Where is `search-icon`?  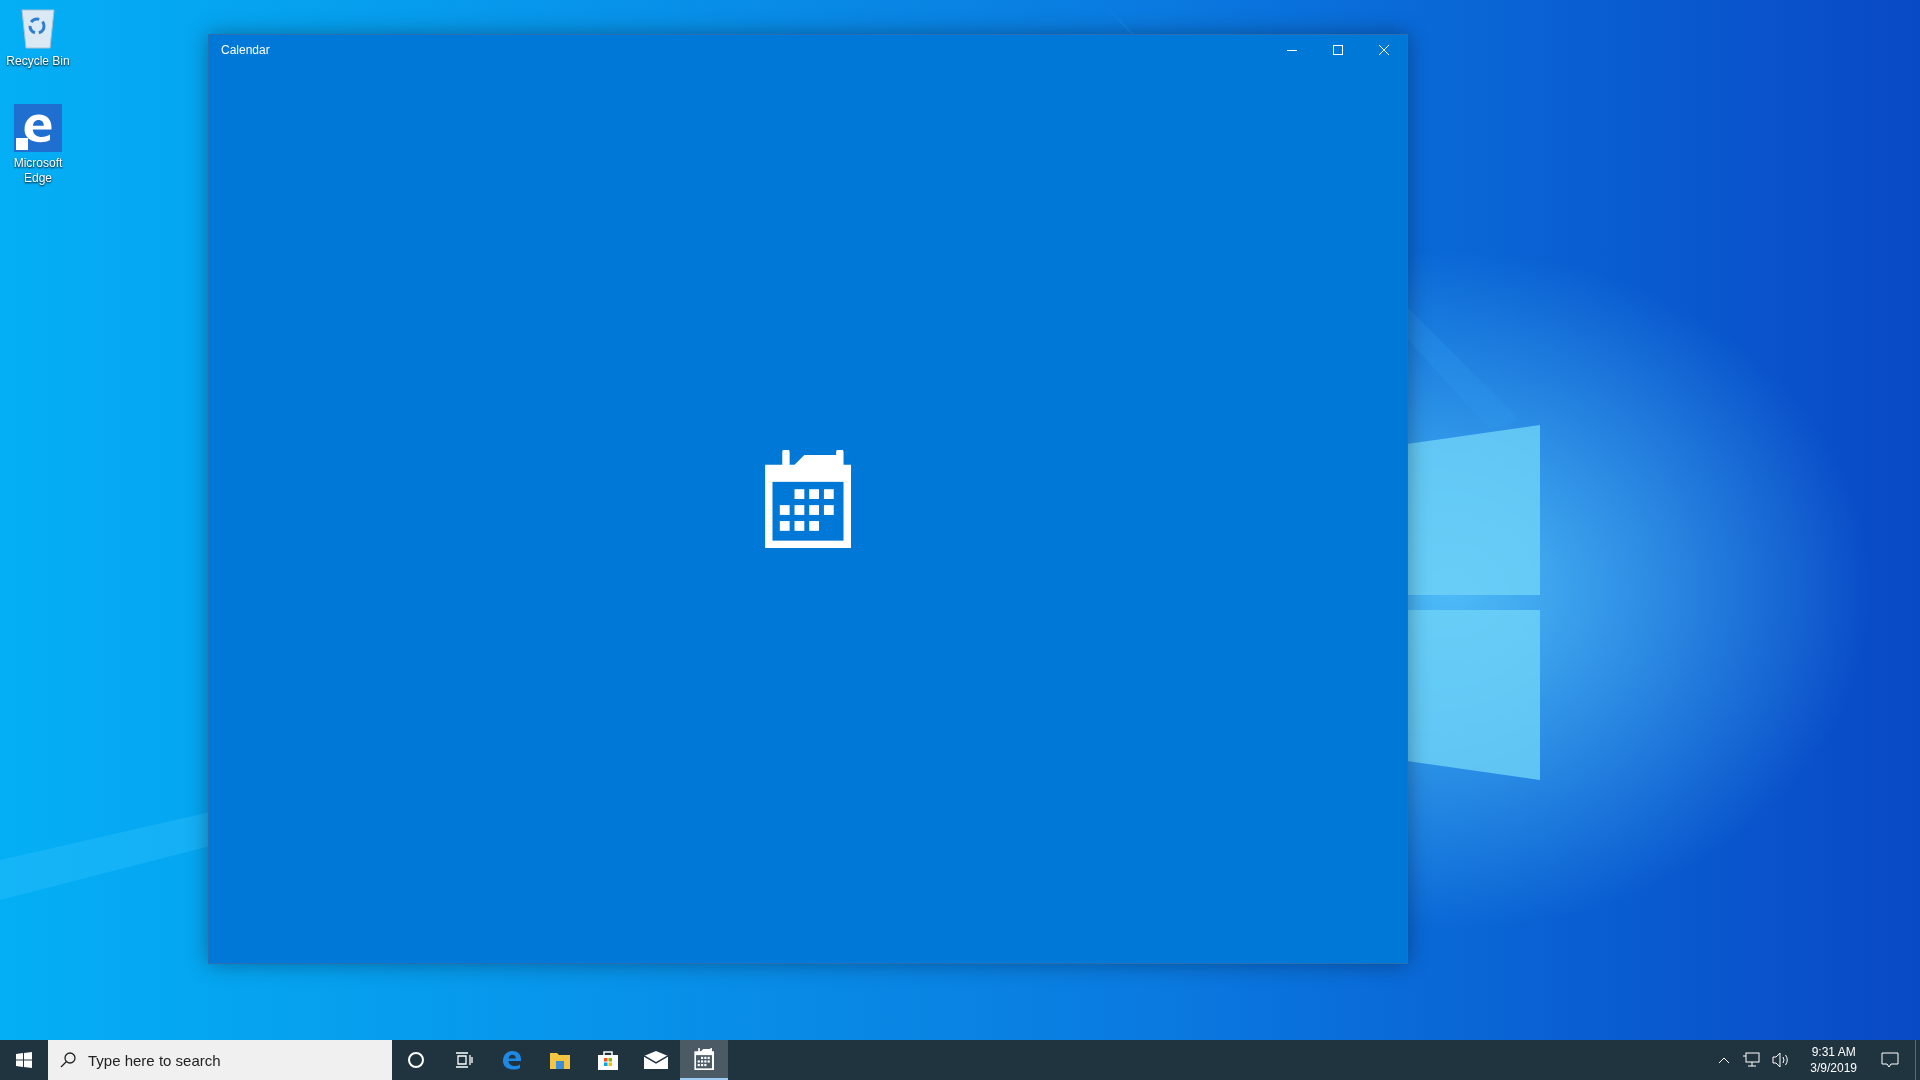 search-icon is located at coordinates (68, 1060).